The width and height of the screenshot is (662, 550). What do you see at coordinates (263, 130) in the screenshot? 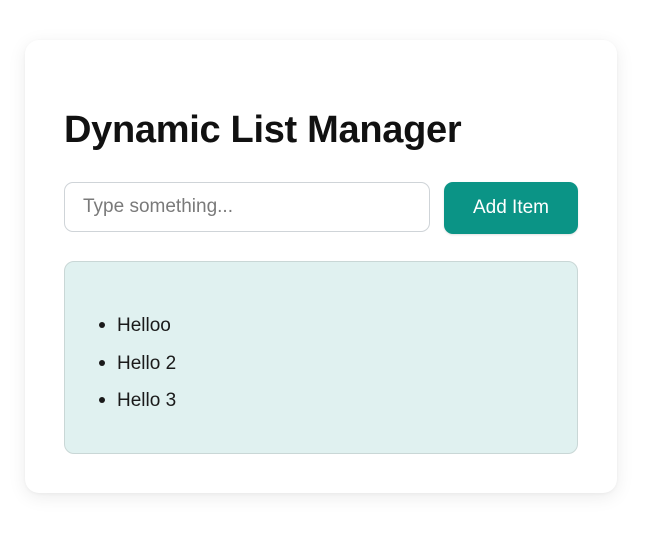
I see `page-title: Dynamic List Manager` at bounding box center [263, 130].